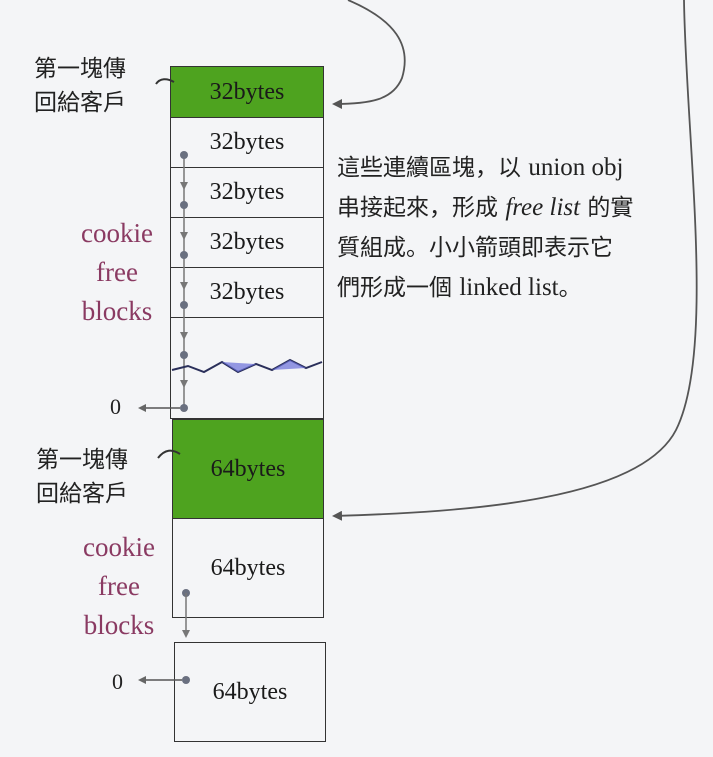 The image size is (713, 757). What do you see at coordinates (169, 454) in the screenshot?
I see `hook-bottom` at bounding box center [169, 454].